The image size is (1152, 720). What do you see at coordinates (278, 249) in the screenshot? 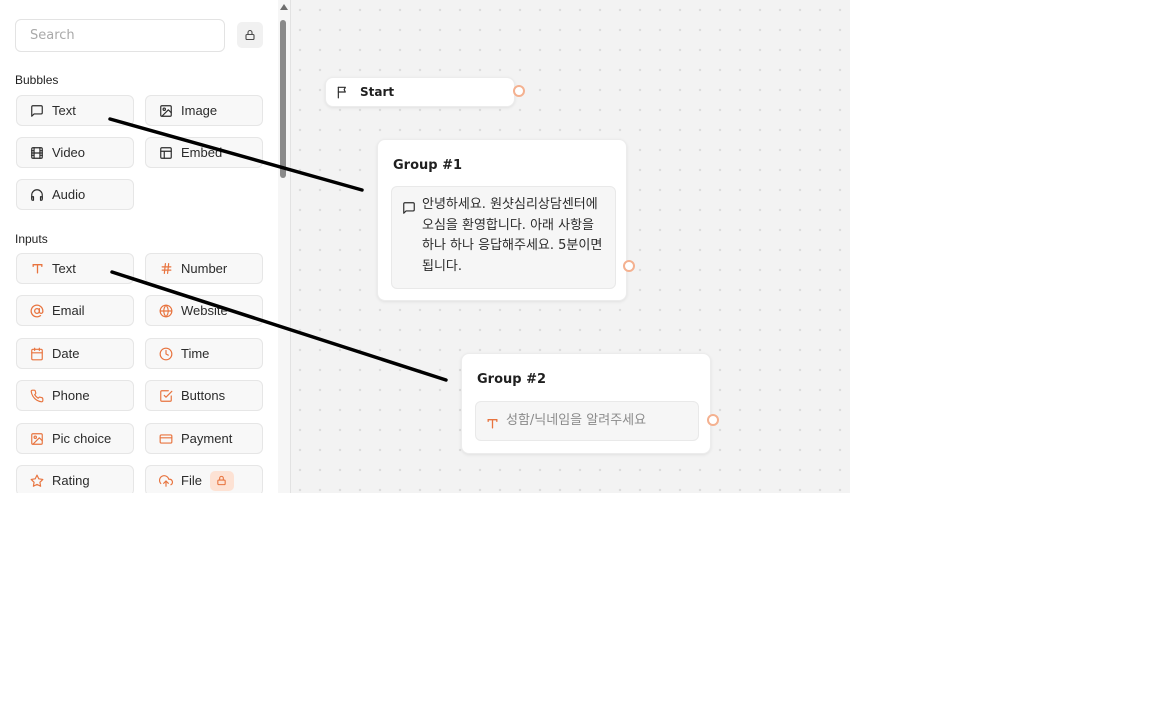
I see `annotation-overlay` at bounding box center [278, 249].